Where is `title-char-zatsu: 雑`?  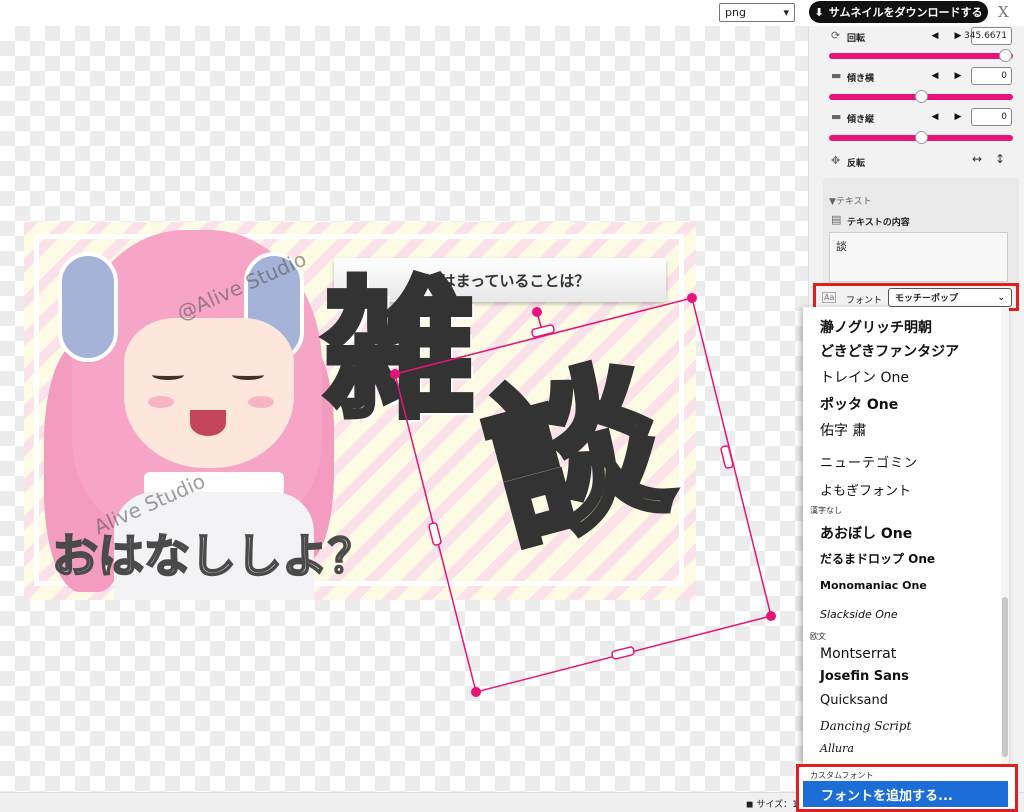
title-char-zatsu: 雑 is located at coordinates (399, 352).